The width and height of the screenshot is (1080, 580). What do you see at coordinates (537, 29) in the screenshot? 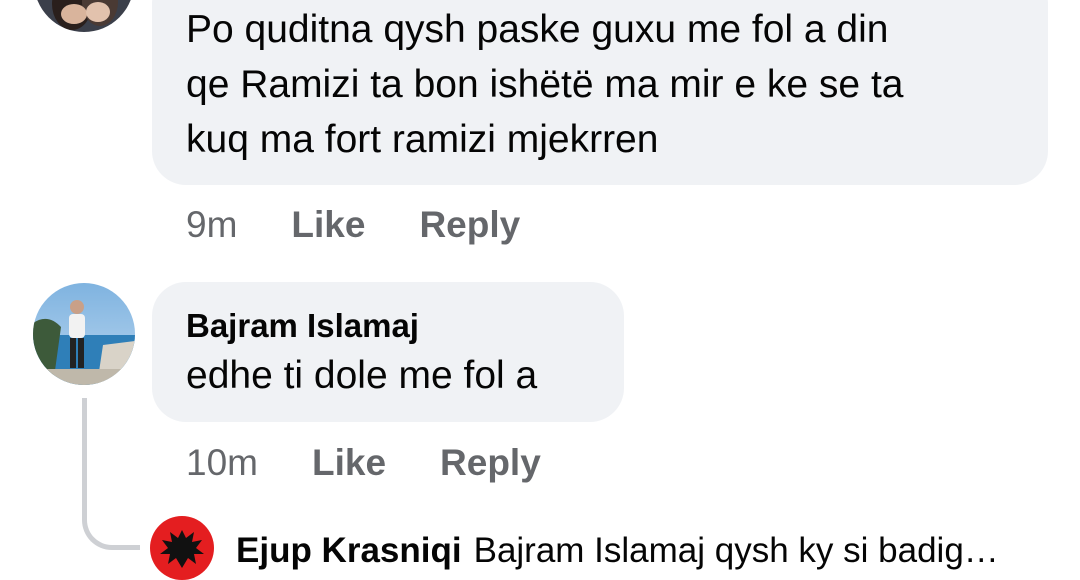
I see `comment-text-line: Po quditna qysh paske guxu me fol a din` at bounding box center [537, 29].